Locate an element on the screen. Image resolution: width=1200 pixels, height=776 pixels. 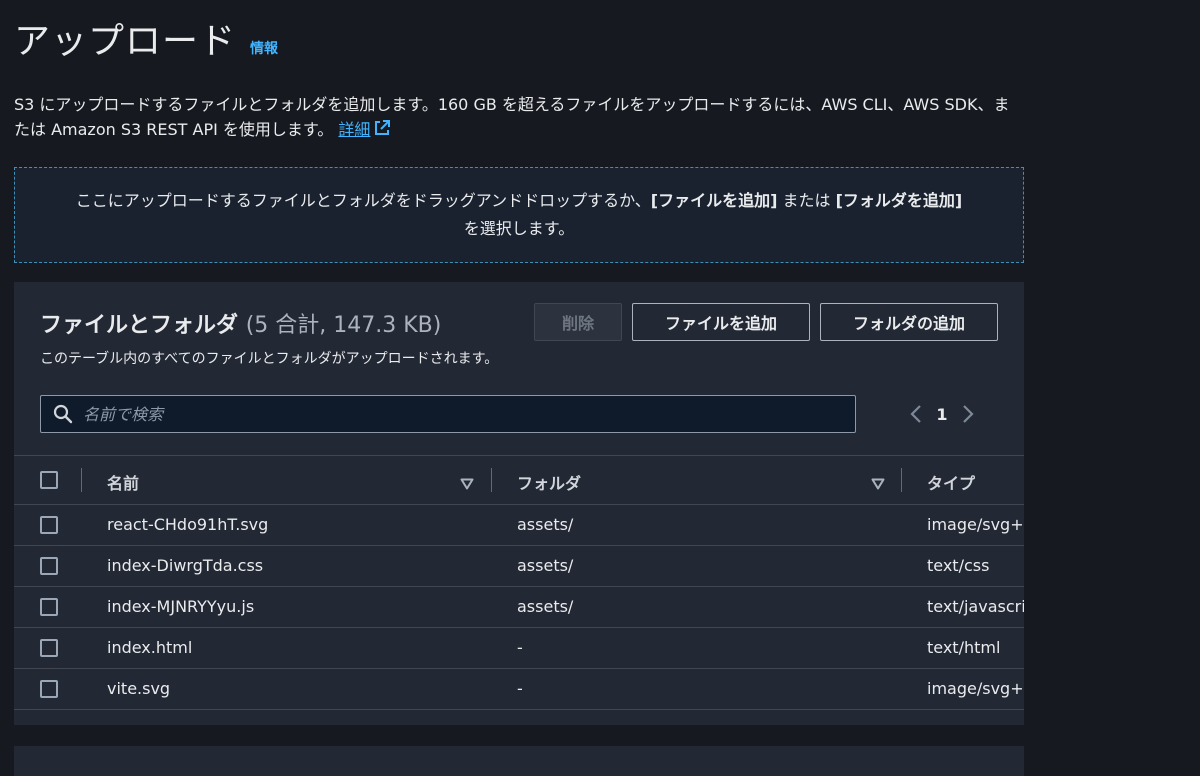
column-header-folder: フォルダ is located at coordinates (549, 482).